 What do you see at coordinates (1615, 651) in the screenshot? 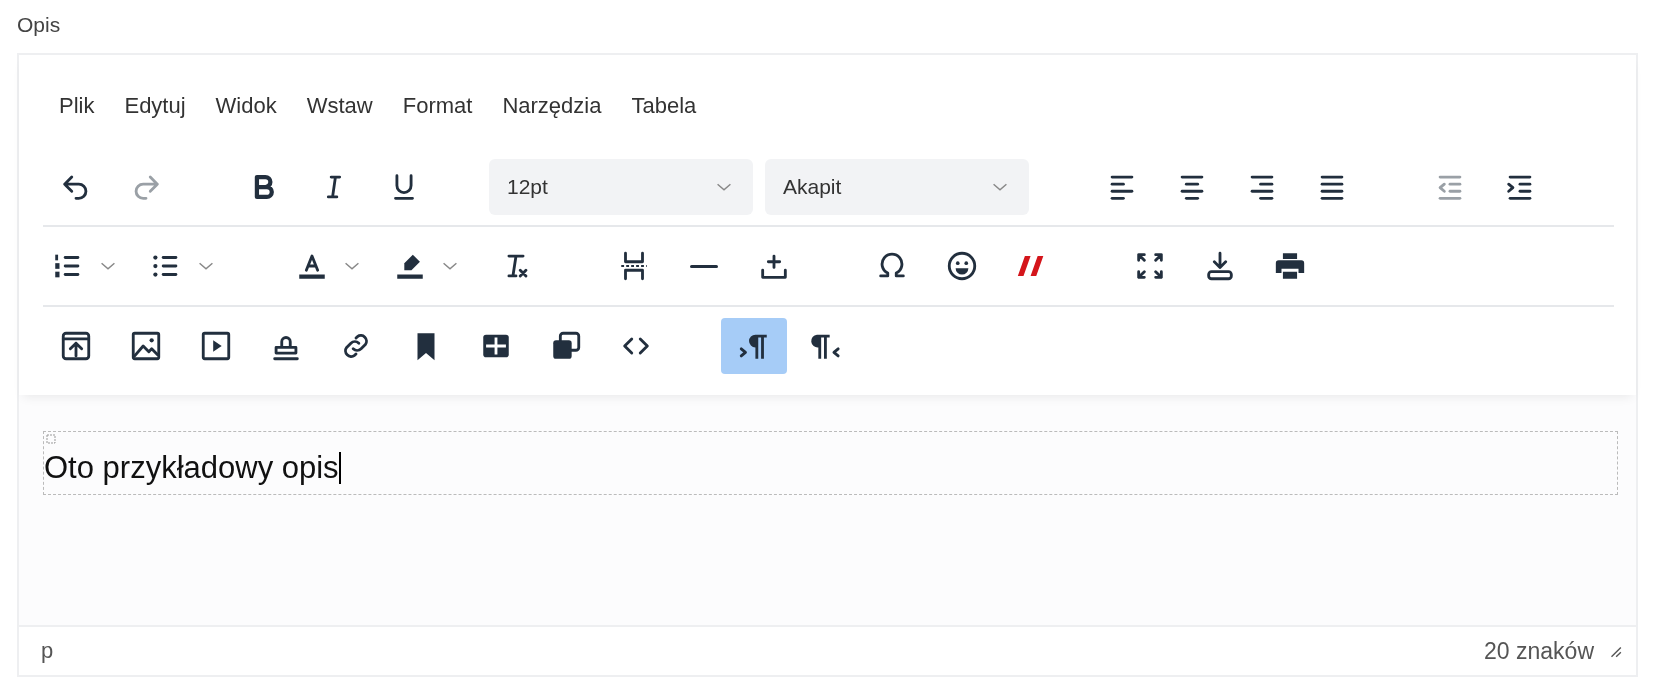
I see `resize-handle-icon` at bounding box center [1615, 651].